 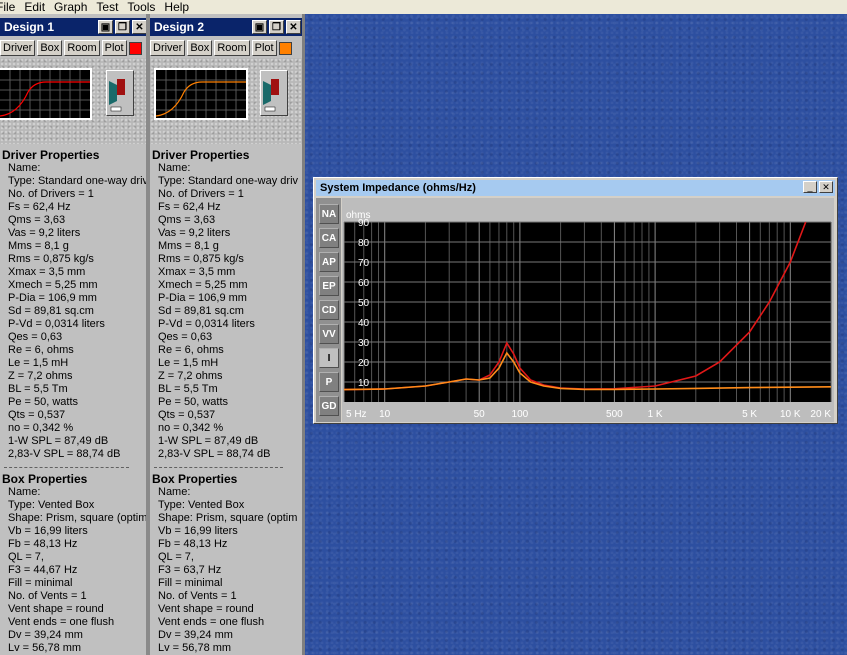 What do you see at coordinates (203, 285) in the screenshot?
I see `property-line: Xmech = 5,25 mm` at bounding box center [203, 285].